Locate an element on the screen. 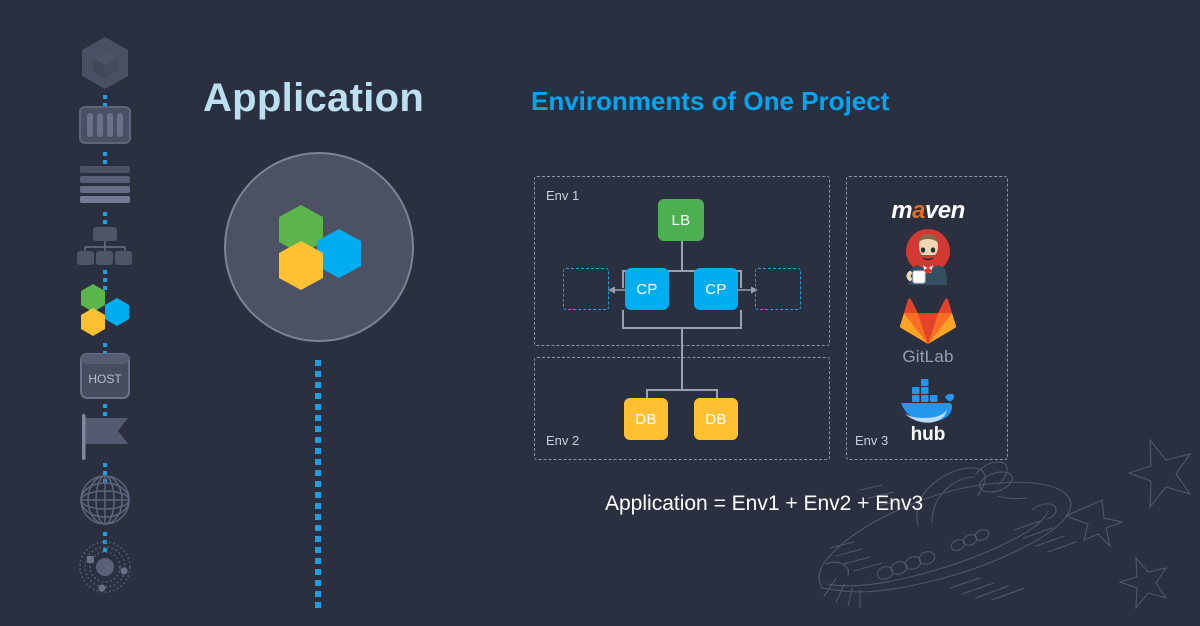  placeholder-right is located at coordinates (778, 289).